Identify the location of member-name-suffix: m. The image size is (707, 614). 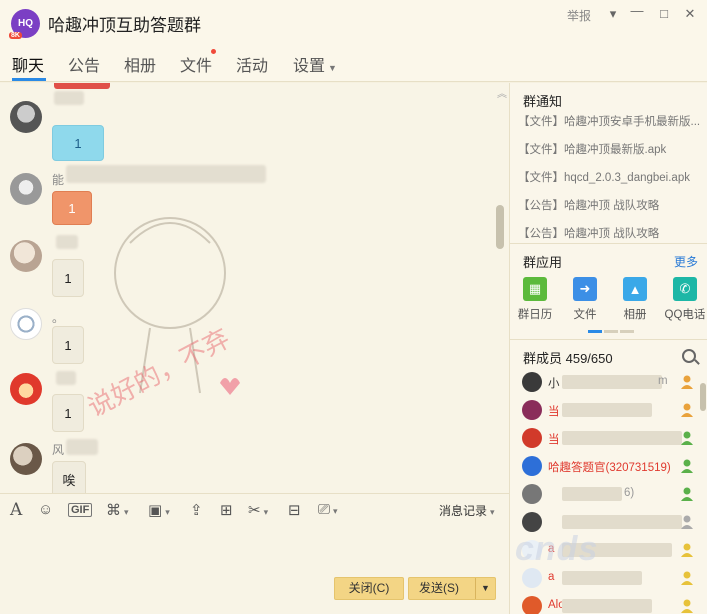
(663, 381).